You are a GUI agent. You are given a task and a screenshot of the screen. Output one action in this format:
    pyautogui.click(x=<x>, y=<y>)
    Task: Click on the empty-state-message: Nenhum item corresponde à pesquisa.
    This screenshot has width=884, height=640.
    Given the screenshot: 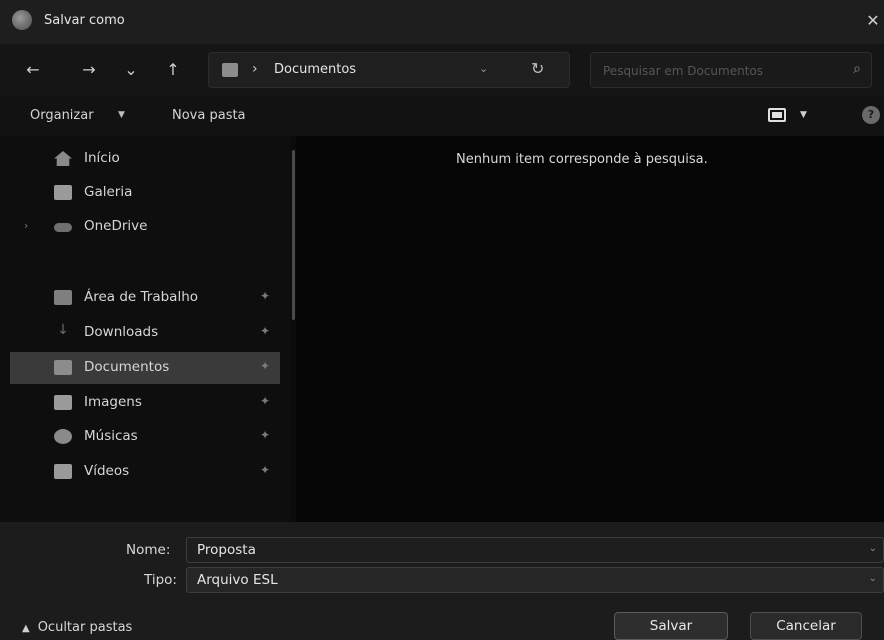 What is the action you would take?
    pyautogui.click(x=582, y=159)
    